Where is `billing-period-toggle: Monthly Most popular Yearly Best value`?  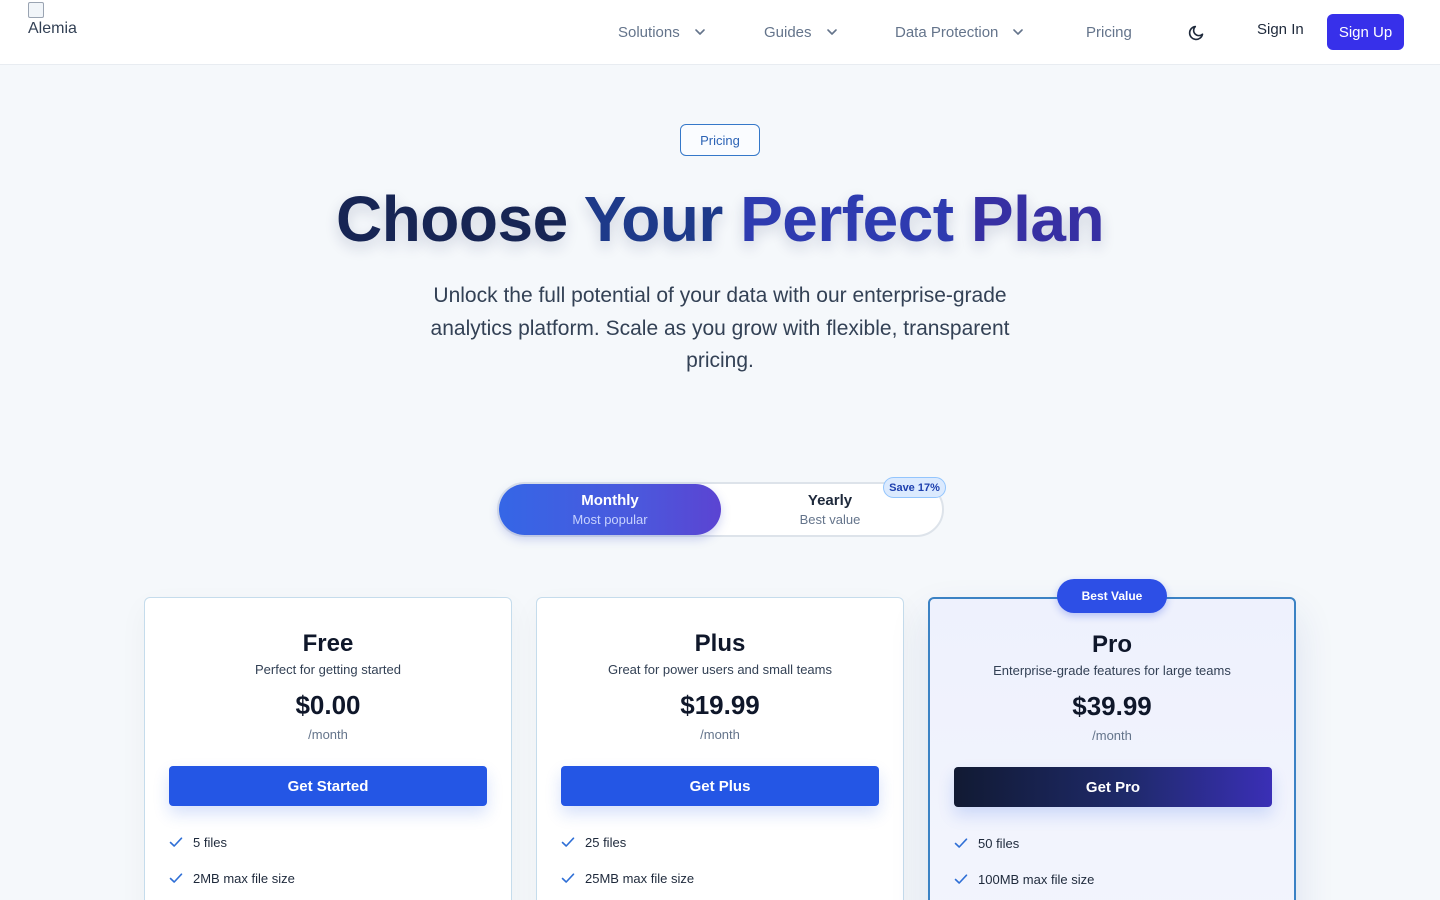
billing-period-toggle: Monthly Most popular Yearly Best value is located at coordinates (720, 509).